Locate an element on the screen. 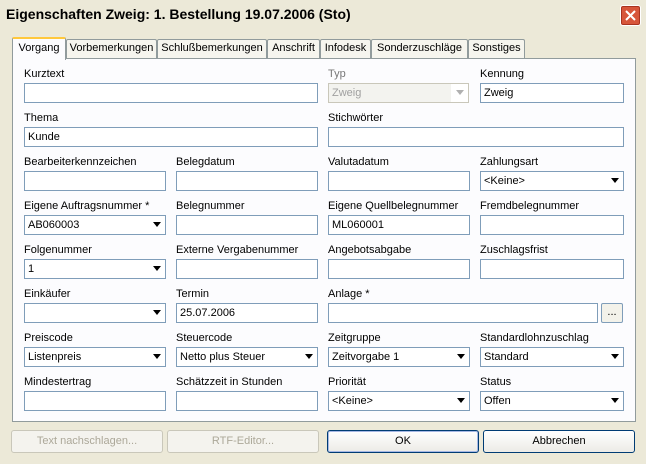 The width and height of the screenshot is (646, 464). tab-sonderzuschlaege: Sonderzuschläge is located at coordinates (419, 49).